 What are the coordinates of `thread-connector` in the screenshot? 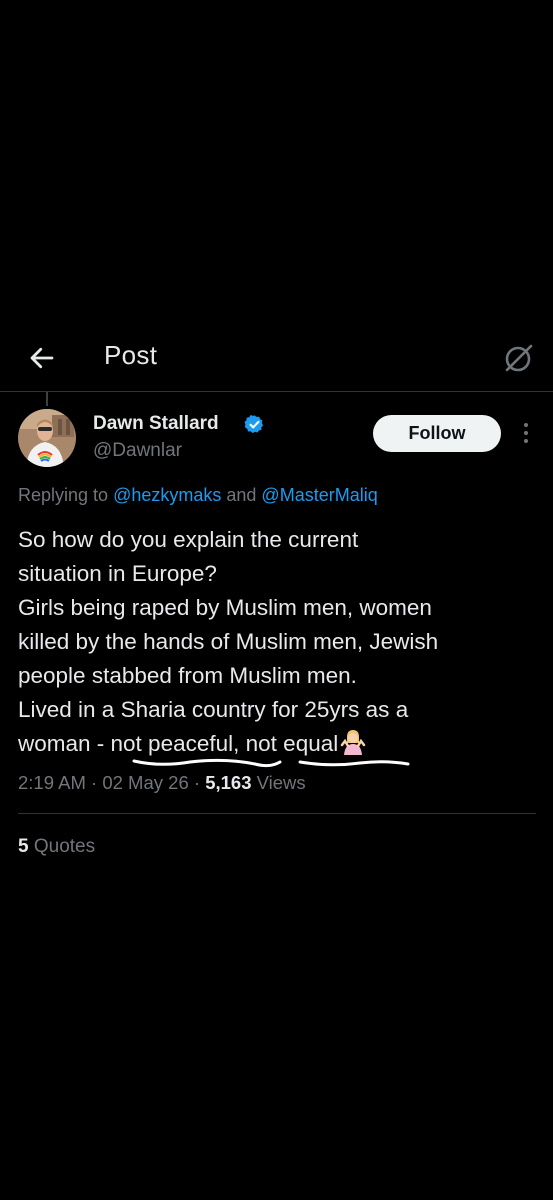 It's located at (47, 399).